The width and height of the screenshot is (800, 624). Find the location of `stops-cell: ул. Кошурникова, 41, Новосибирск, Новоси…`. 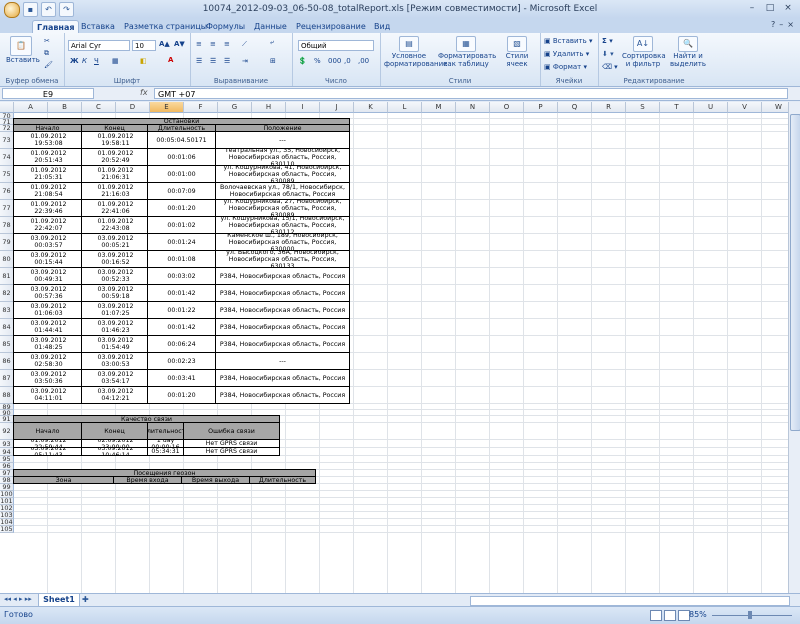

stops-cell: ул. Кошурникова, 41, Новосибирск, Новоси… is located at coordinates (282, 174).